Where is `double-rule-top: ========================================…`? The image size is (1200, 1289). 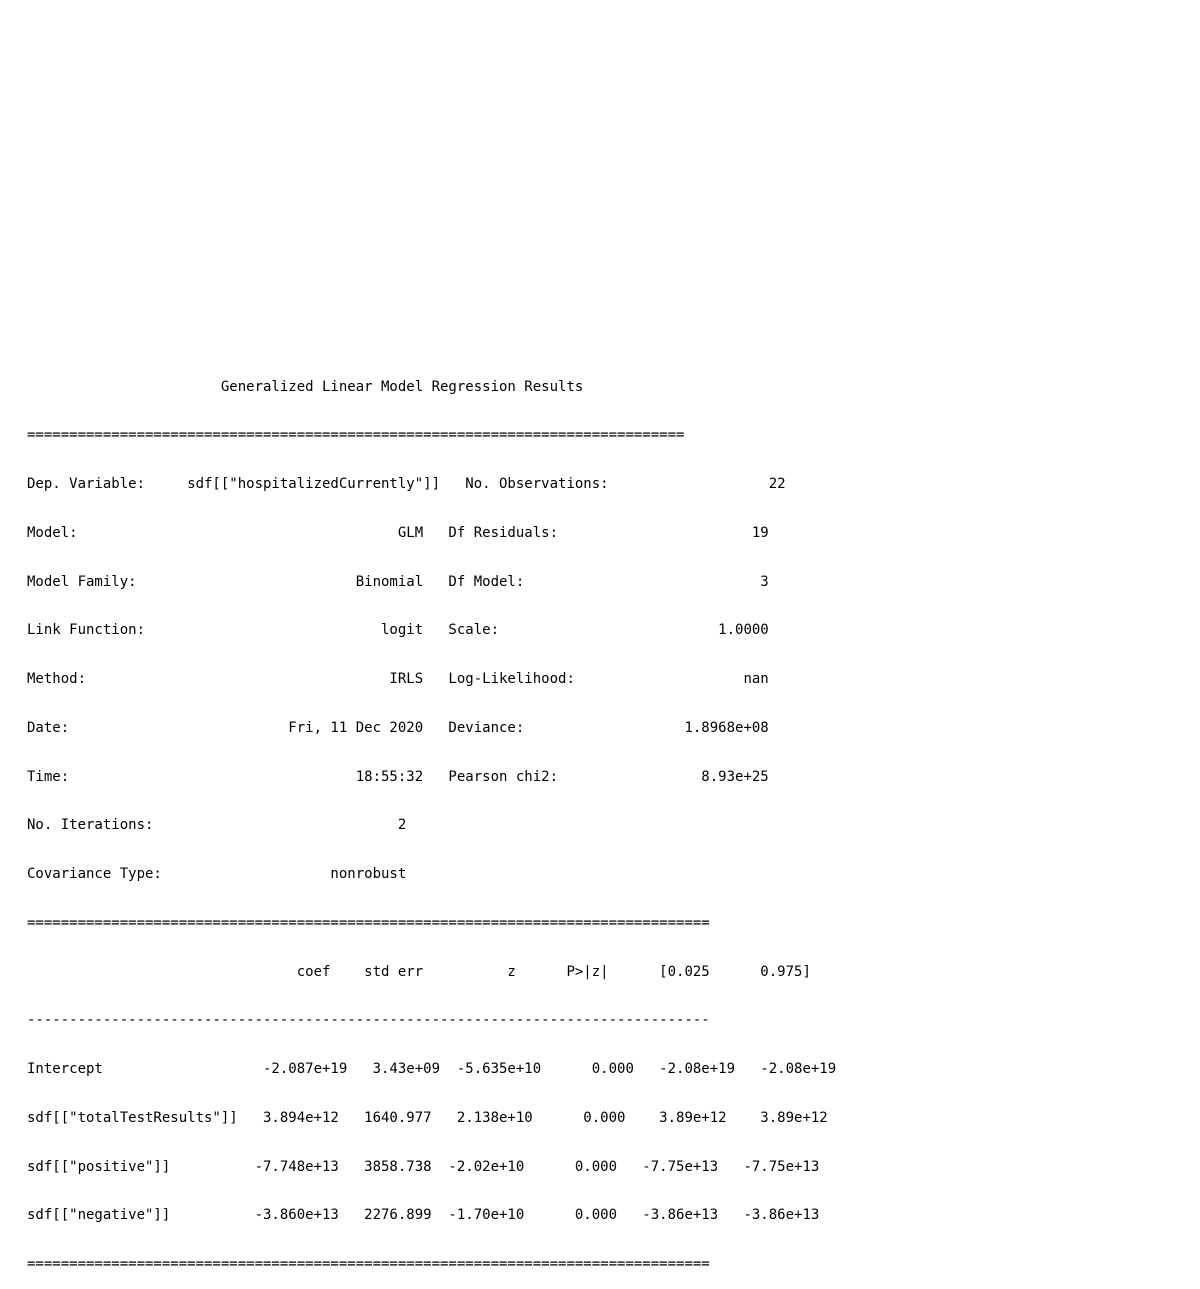
double-rule-top: ========================================… is located at coordinates (356, 435).